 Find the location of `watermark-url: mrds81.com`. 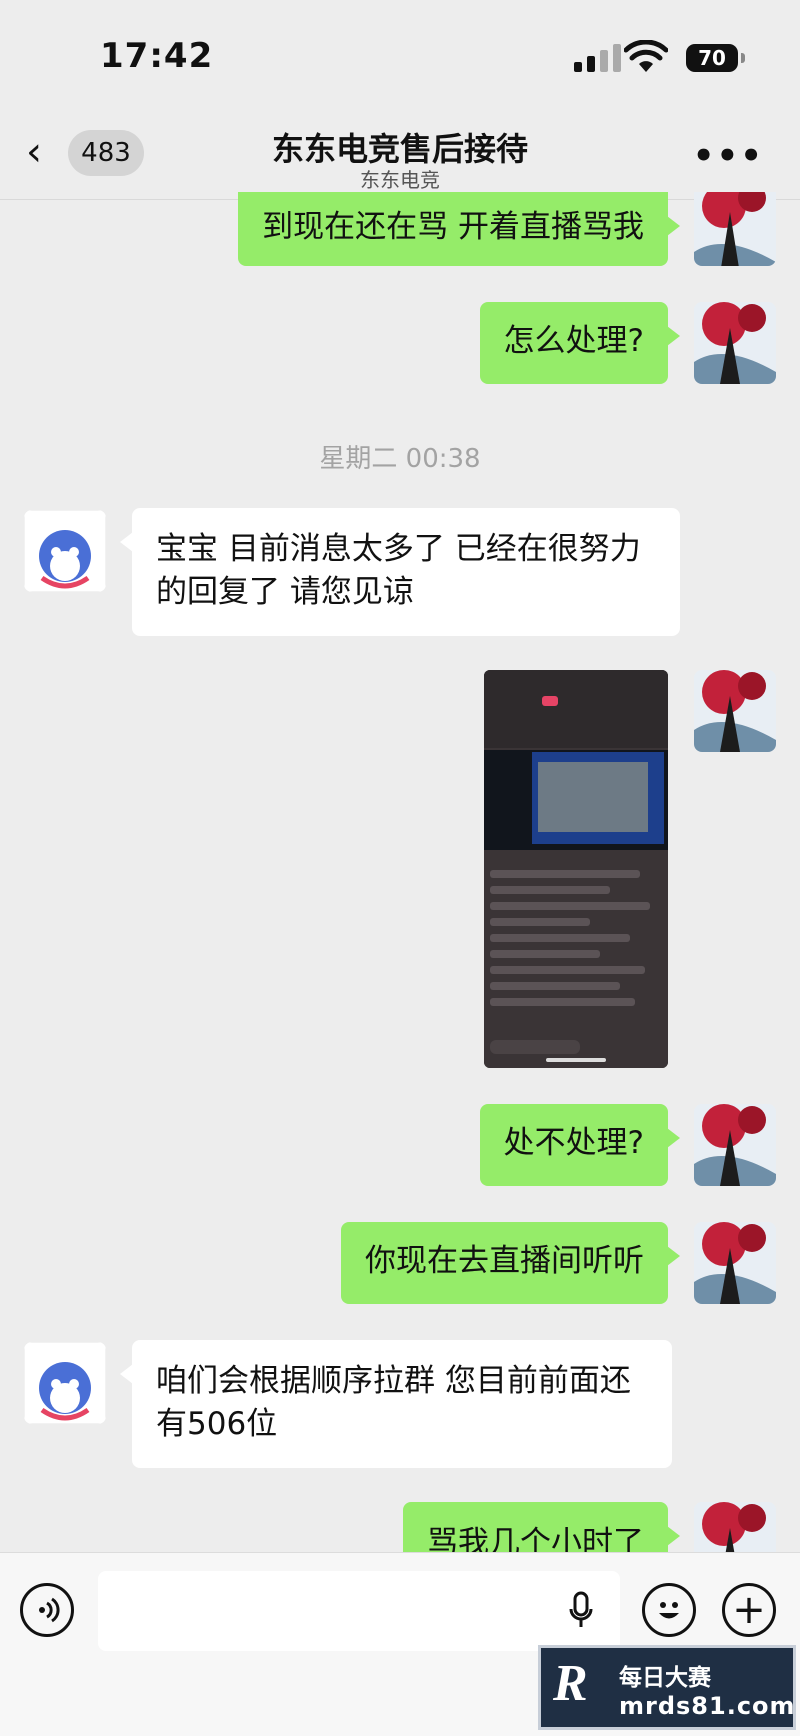

watermark-url: mrds81.com is located at coordinates (707, 1706).